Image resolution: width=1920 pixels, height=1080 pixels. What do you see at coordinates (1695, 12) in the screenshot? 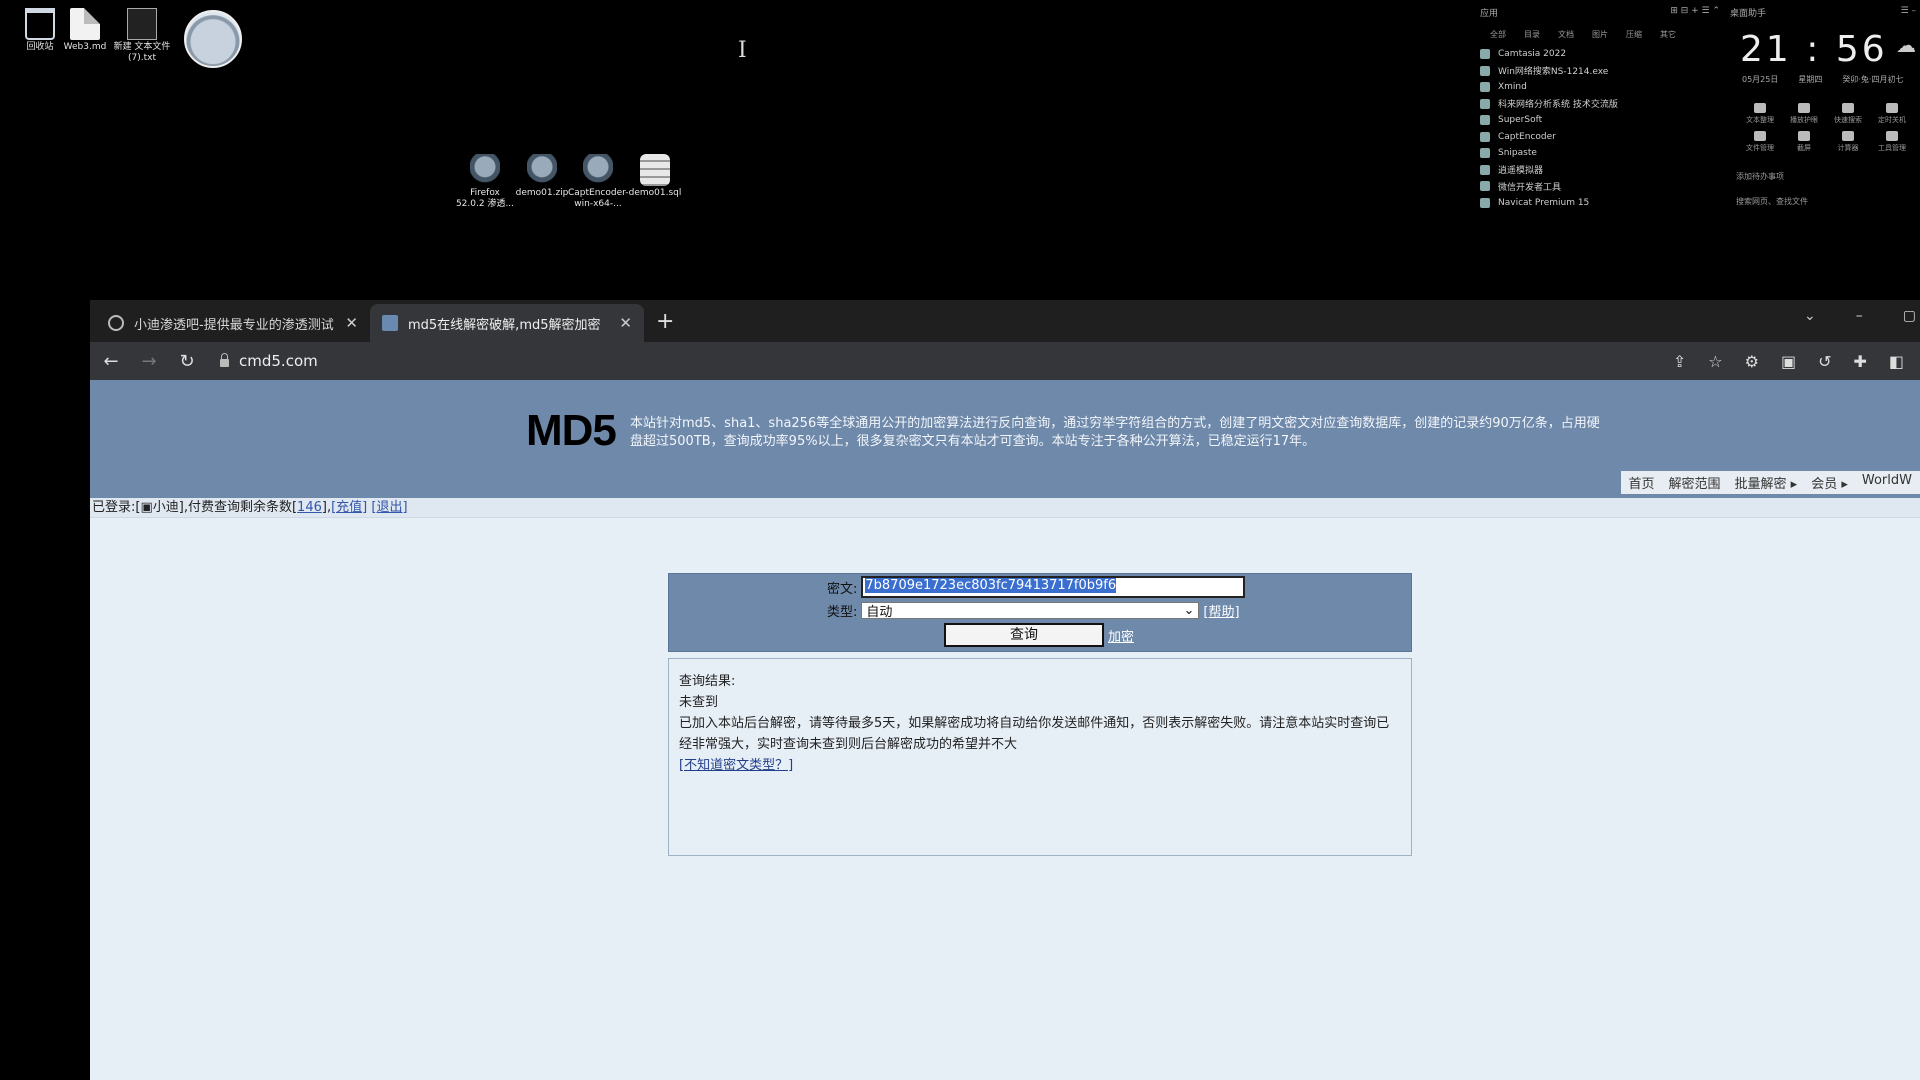
I see `apps-panel-controls-icon: ⊞ ⊟ + ☰ ⌃` at bounding box center [1695, 12].